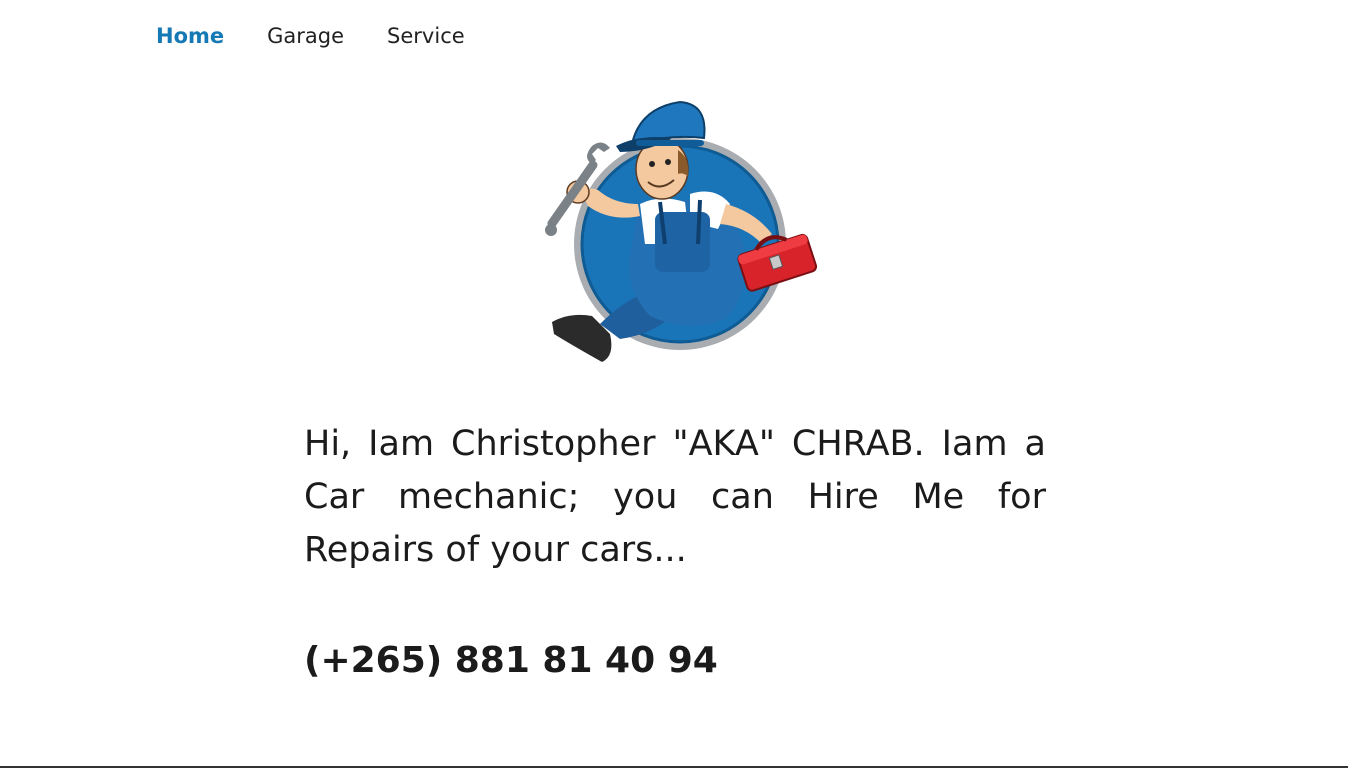  I want to click on mechanic-mascot-icon, so click(681, 231).